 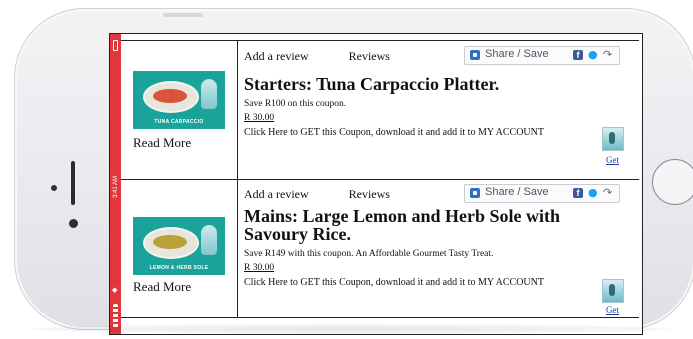 I want to click on front-camera, so click(x=73, y=223).